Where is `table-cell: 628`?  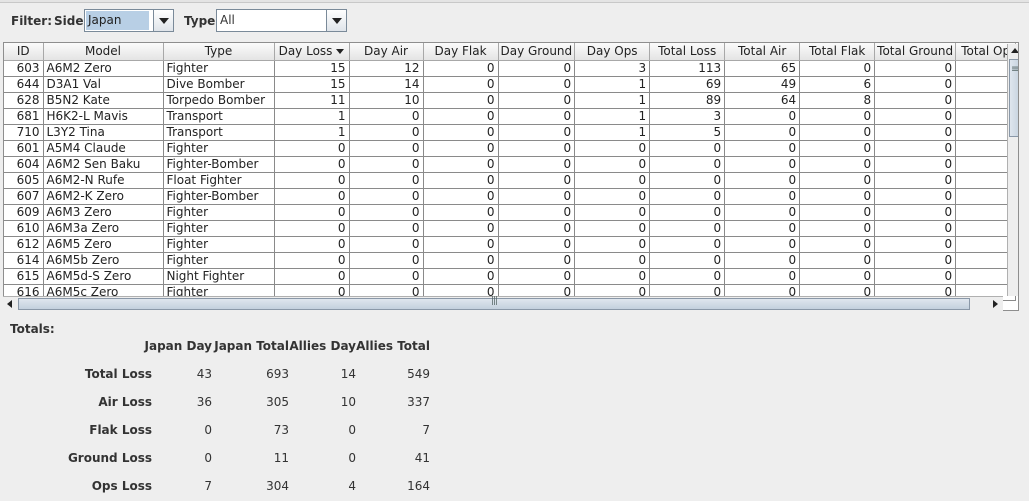
table-cell: 628 is located at coordinates (24, 100).